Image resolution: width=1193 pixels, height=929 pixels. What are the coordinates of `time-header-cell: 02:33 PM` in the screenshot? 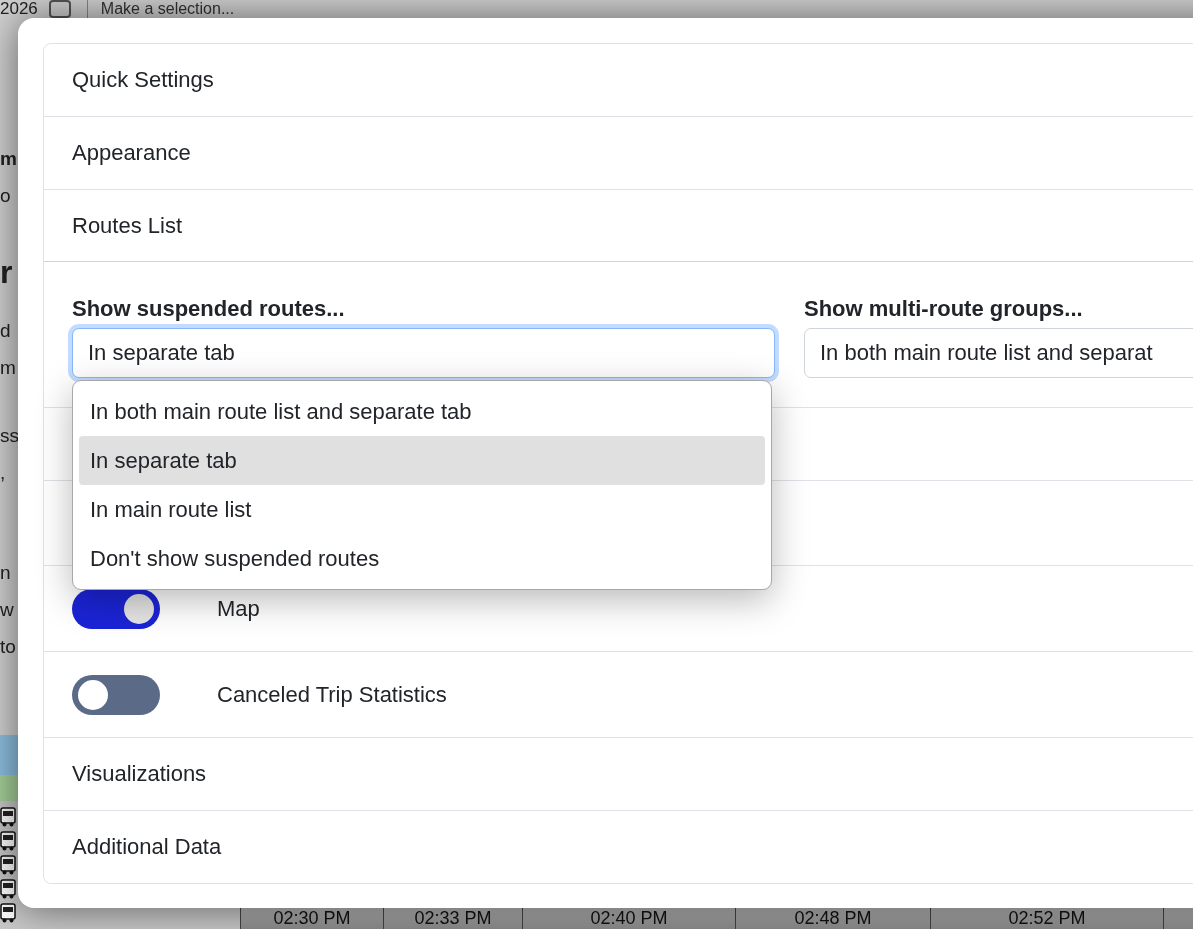 It's located at (452, 918).